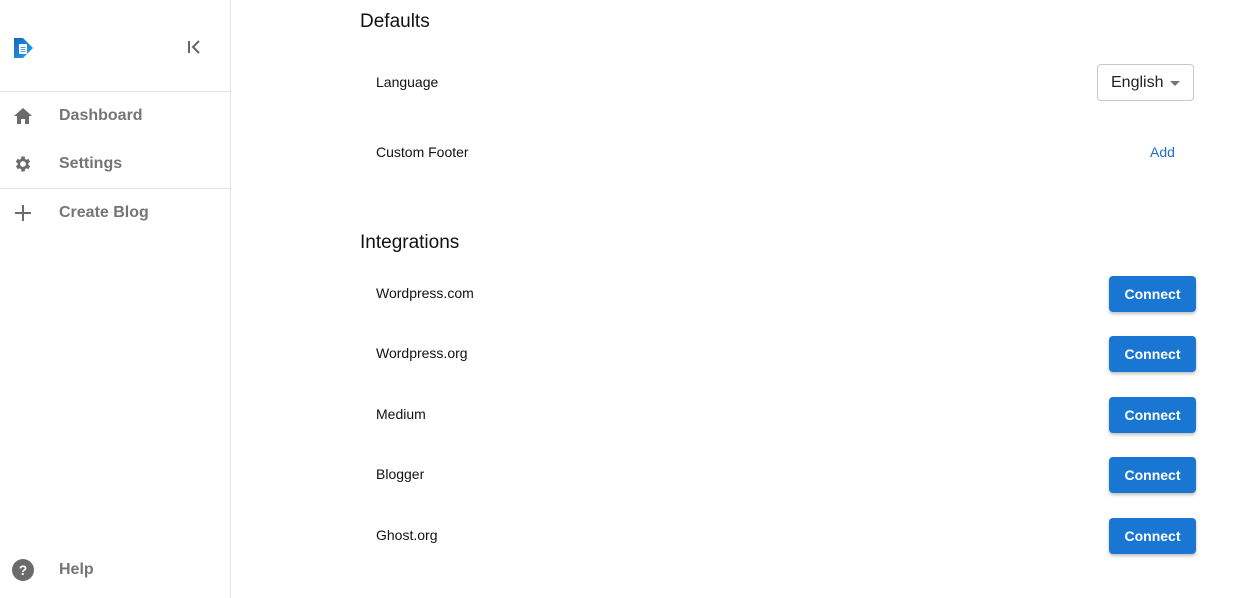 The width and height of the screenshot is (1233, 598). I want to click on language-label: Language, so click(407, 82).